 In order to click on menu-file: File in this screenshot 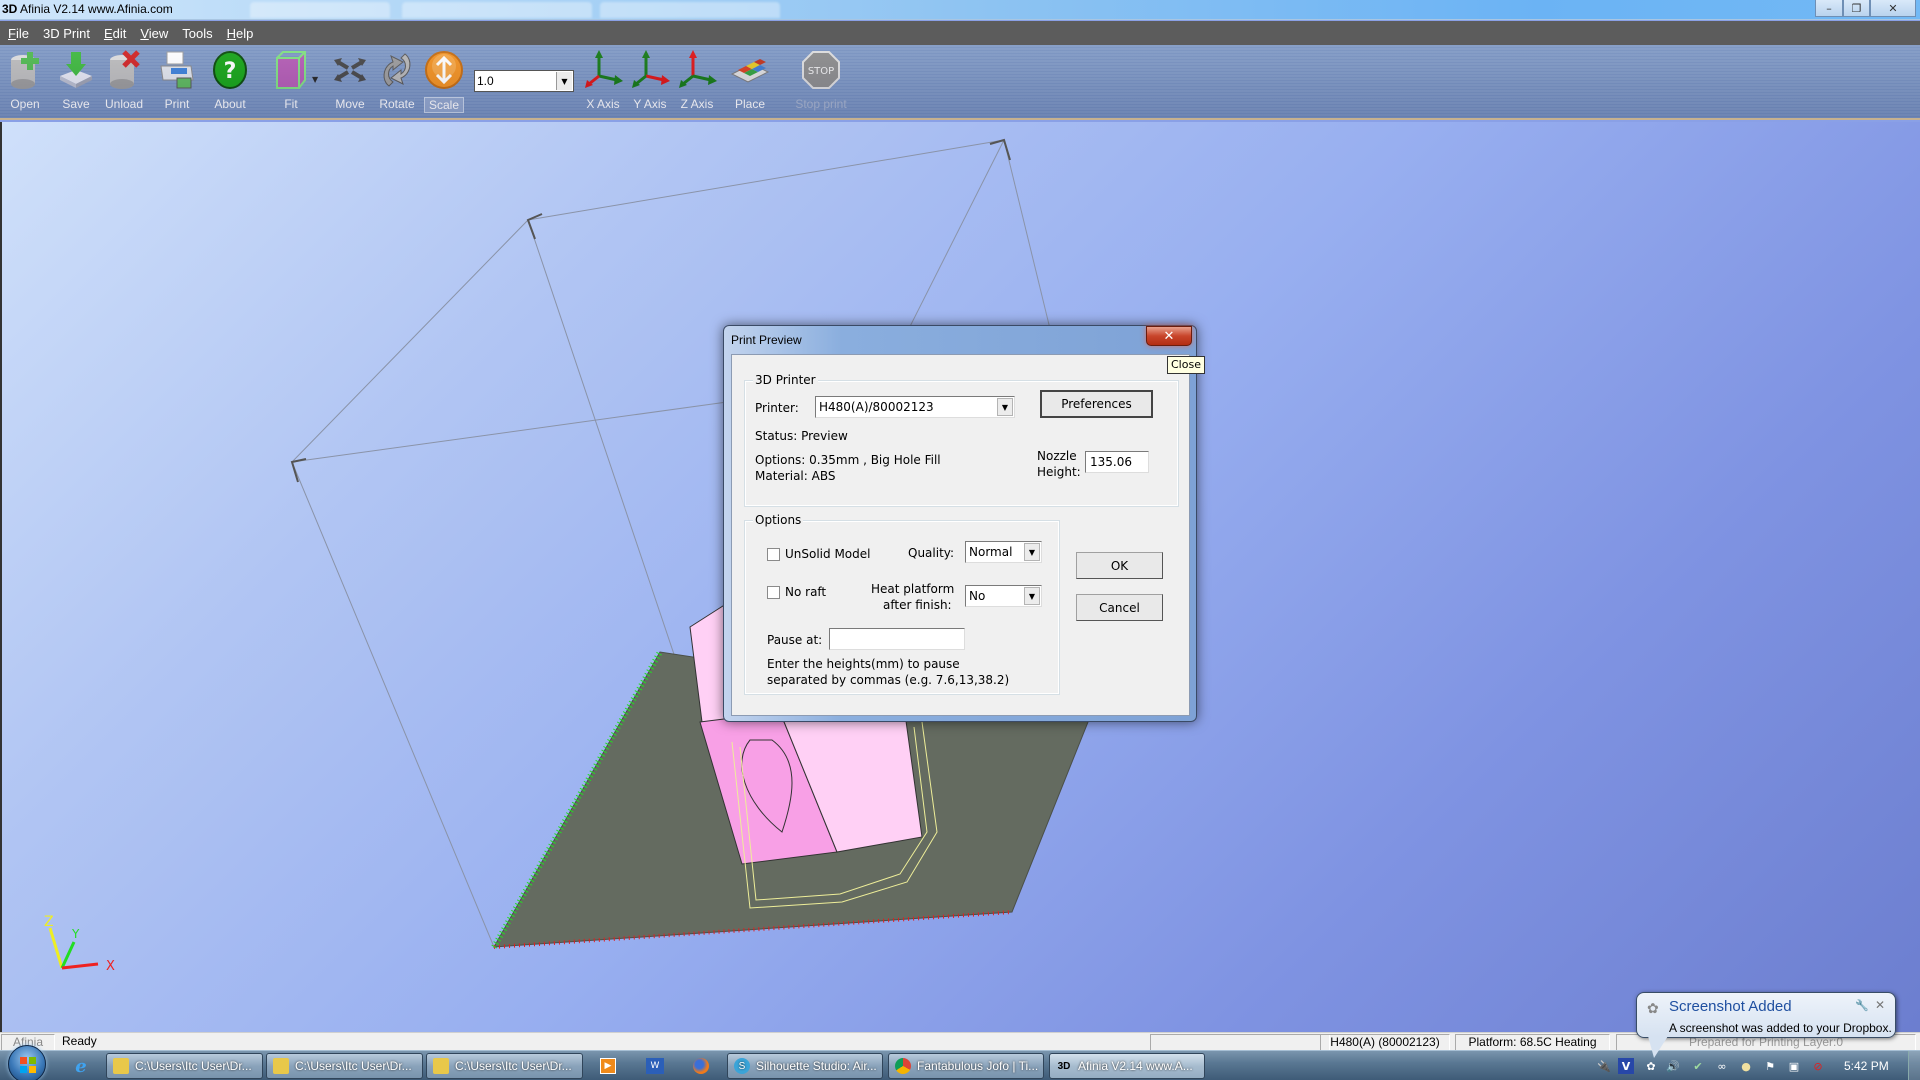, I will do `click(18, 33)`.